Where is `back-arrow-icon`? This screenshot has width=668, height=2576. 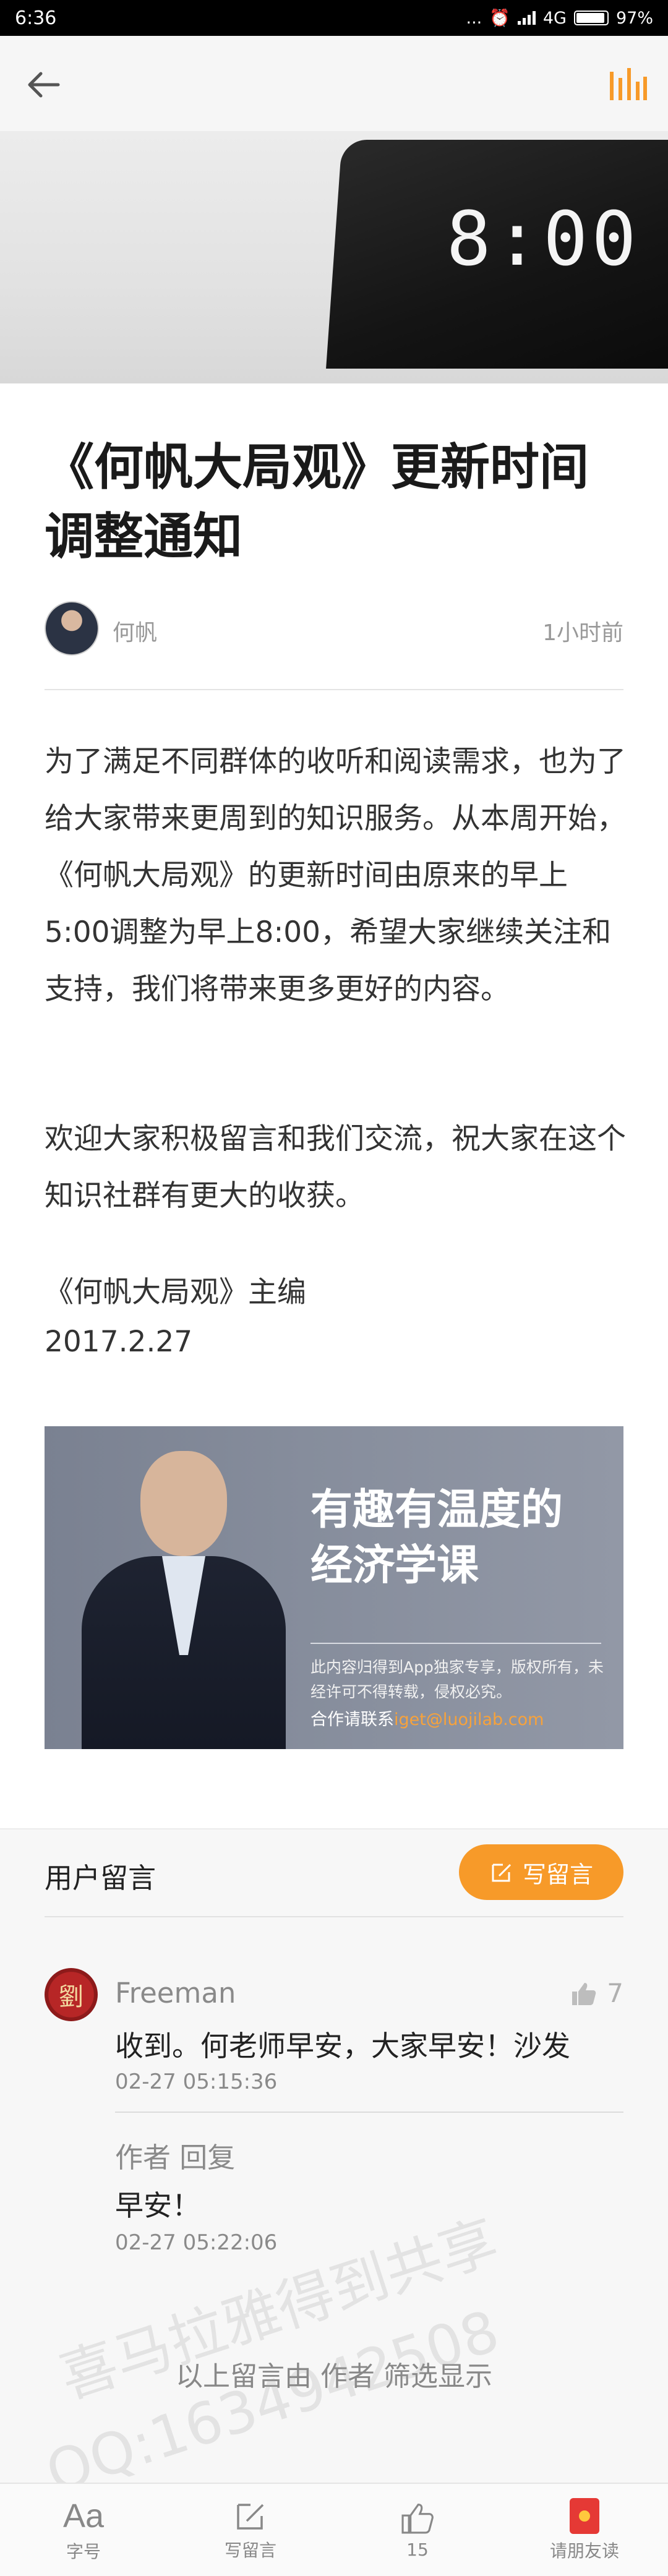
back-arrow-icon is located at coordinates (44, 85).